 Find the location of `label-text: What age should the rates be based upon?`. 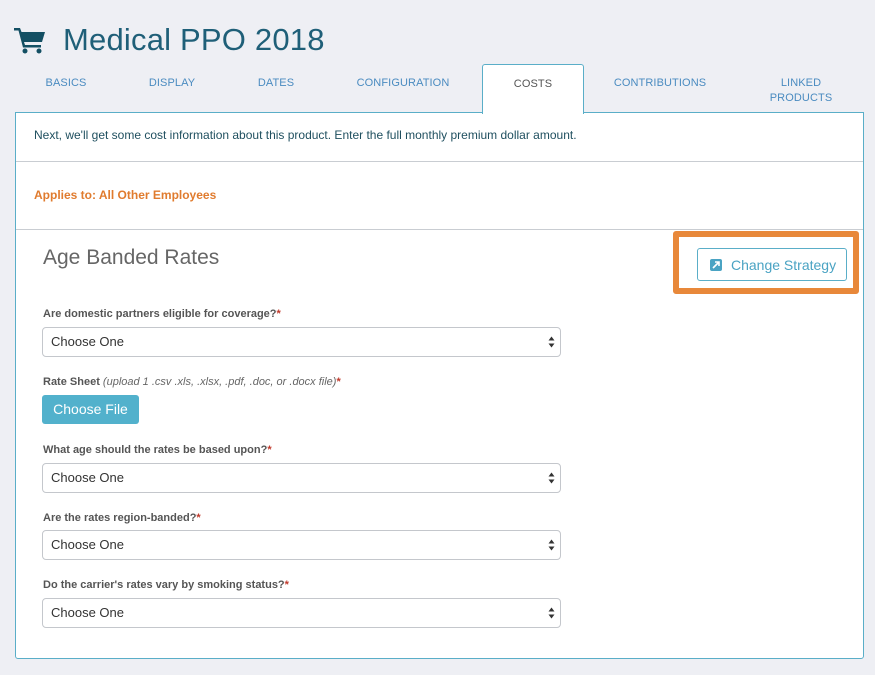

label-text: What age should the rates be based upon? is located at coordinates (155, 450).